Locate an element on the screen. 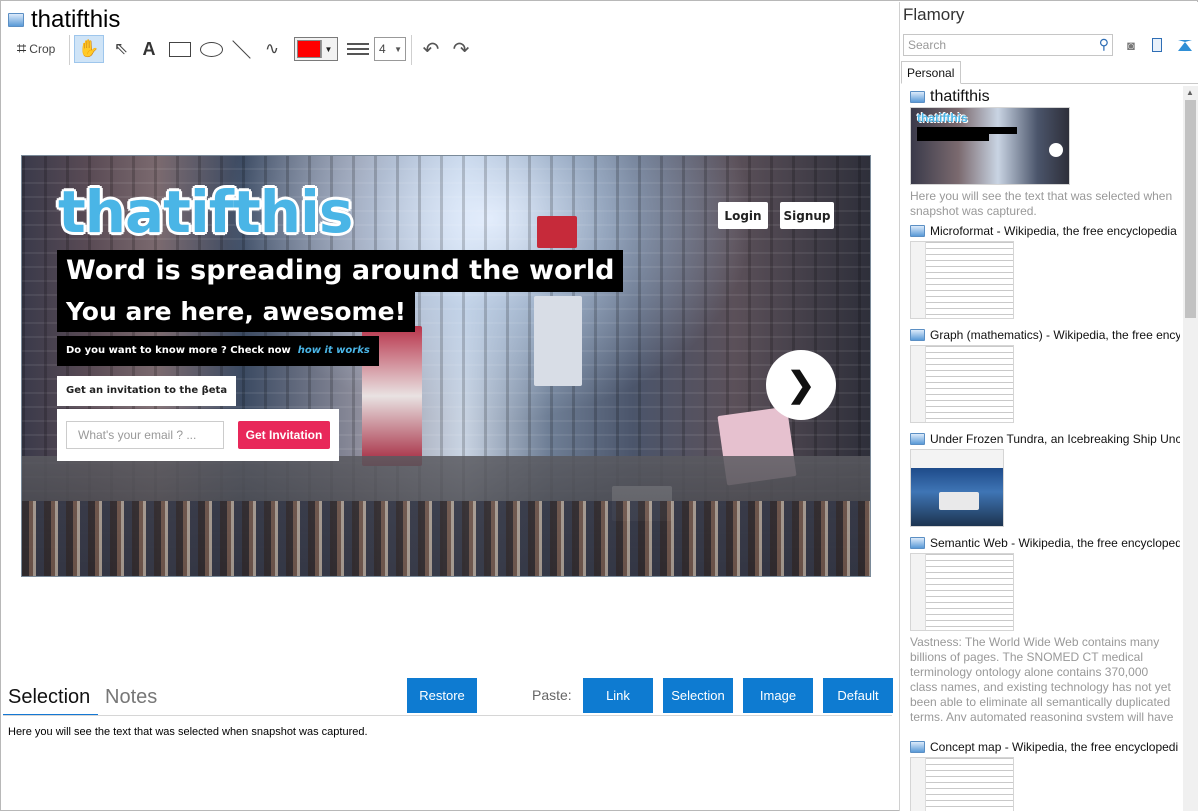 This screenshot has width=1198, height=811. crop-button: ⌗ Crop is located at coordinates (36, 49).